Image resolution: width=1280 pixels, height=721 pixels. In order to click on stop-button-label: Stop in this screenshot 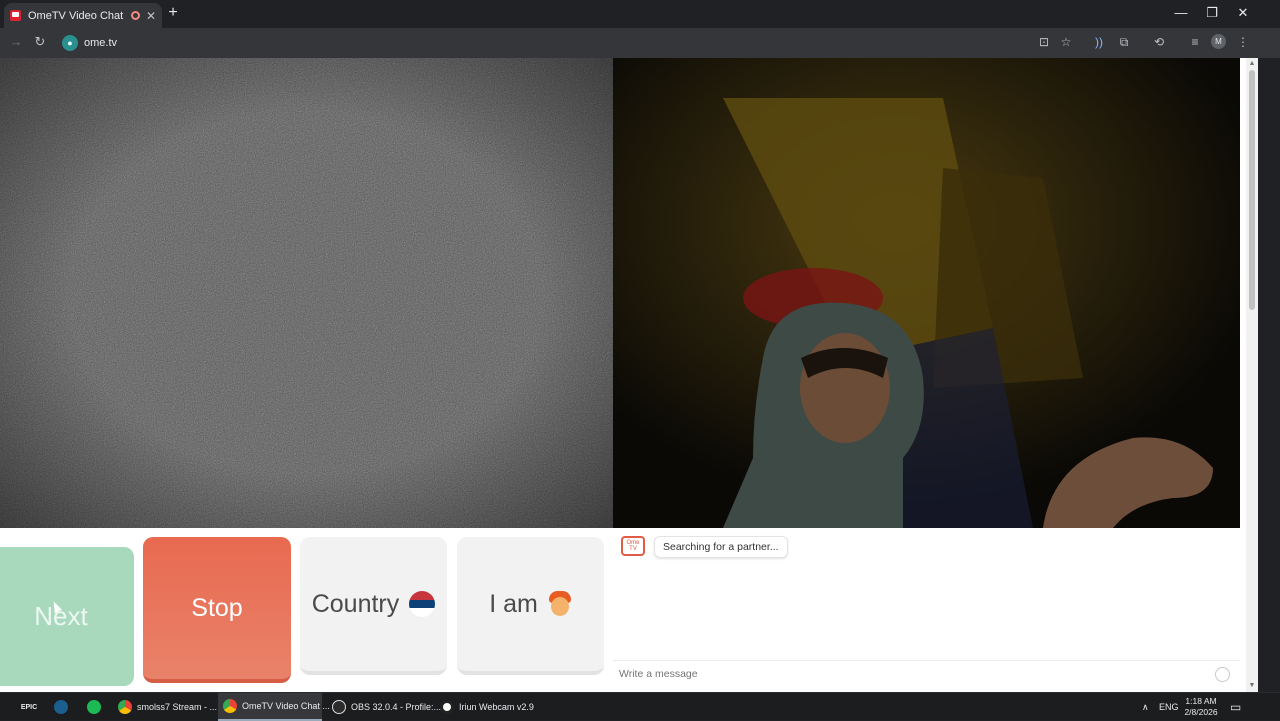, I will do `click(217, 607)`.